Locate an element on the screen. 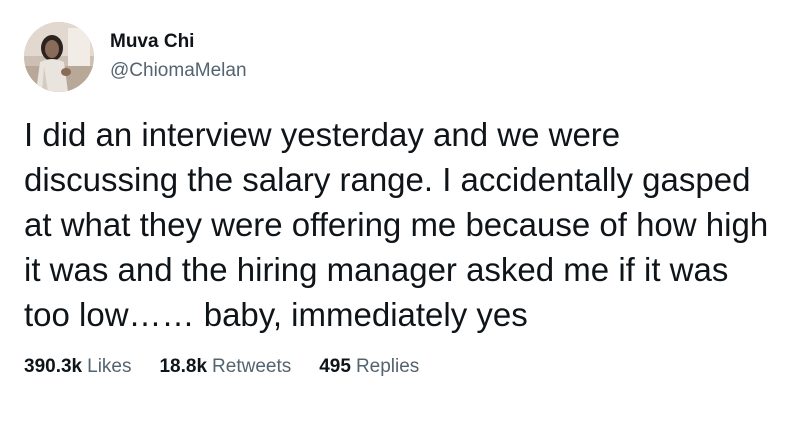 The height and width of the screenshot is (426, 800). retweets-label: Retweets is located at coordinates (252, 366).